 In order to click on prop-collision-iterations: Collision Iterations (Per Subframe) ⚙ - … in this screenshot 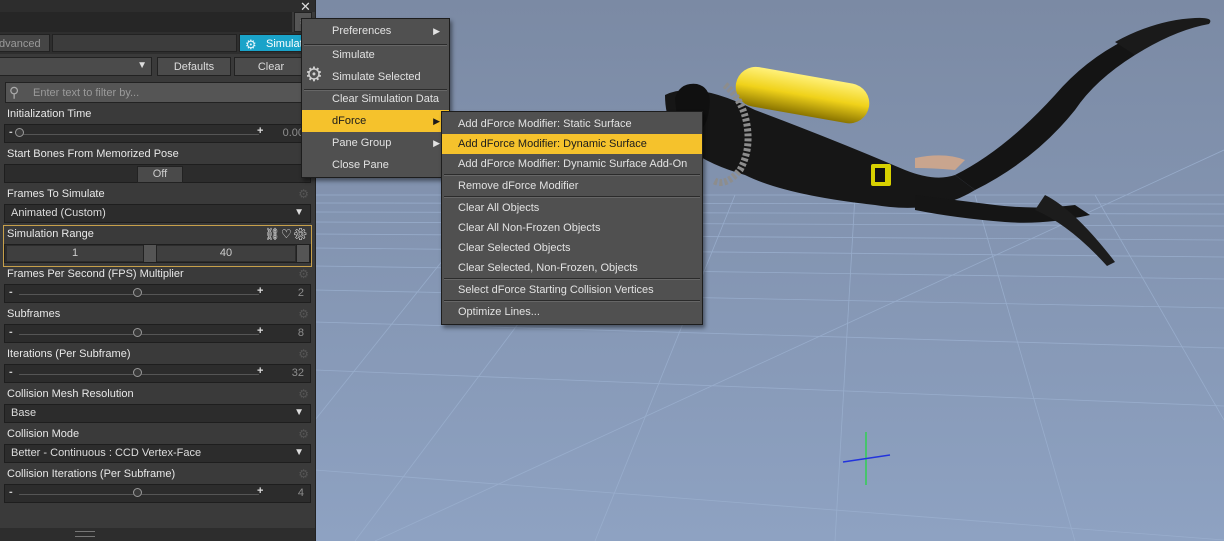, I will do `click(157, 486)`.